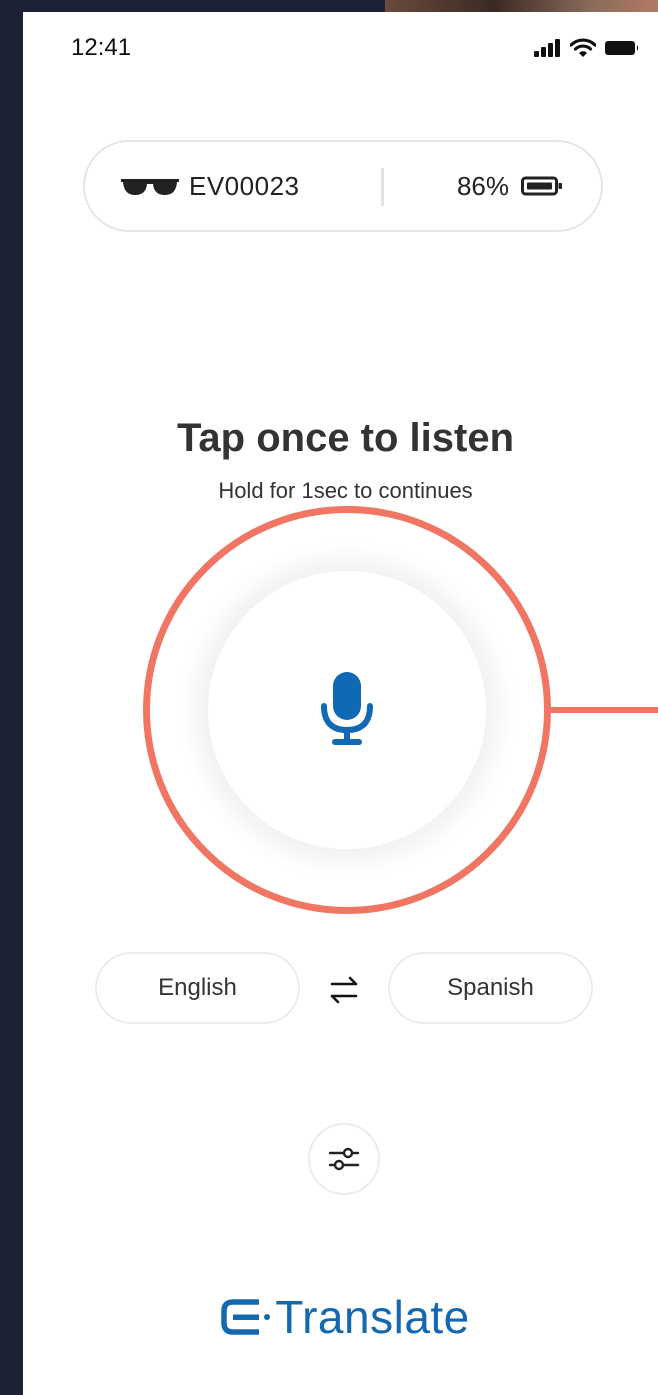  What do you see at coordinates (197, 988) in the screenshot?
I see `source-language-button: English` at bounding box center [197, 988].